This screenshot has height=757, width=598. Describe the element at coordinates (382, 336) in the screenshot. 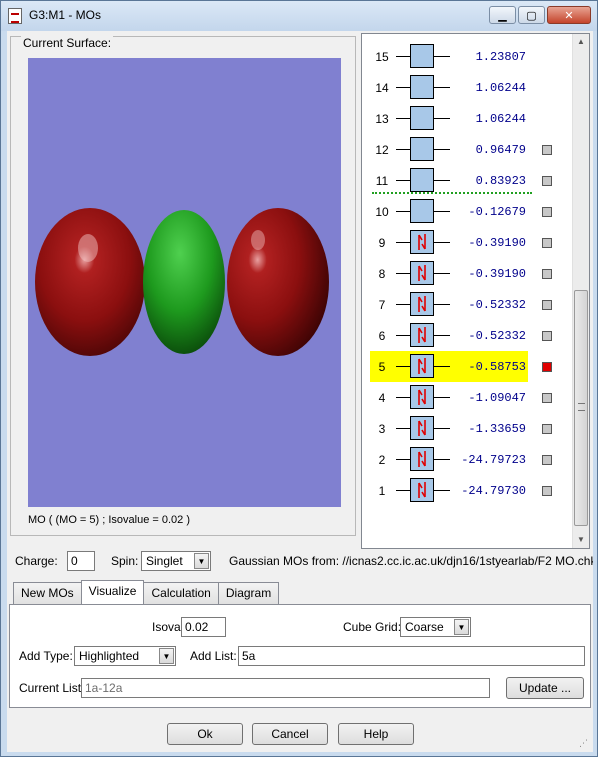

I see `mo-index: 6` at that location.